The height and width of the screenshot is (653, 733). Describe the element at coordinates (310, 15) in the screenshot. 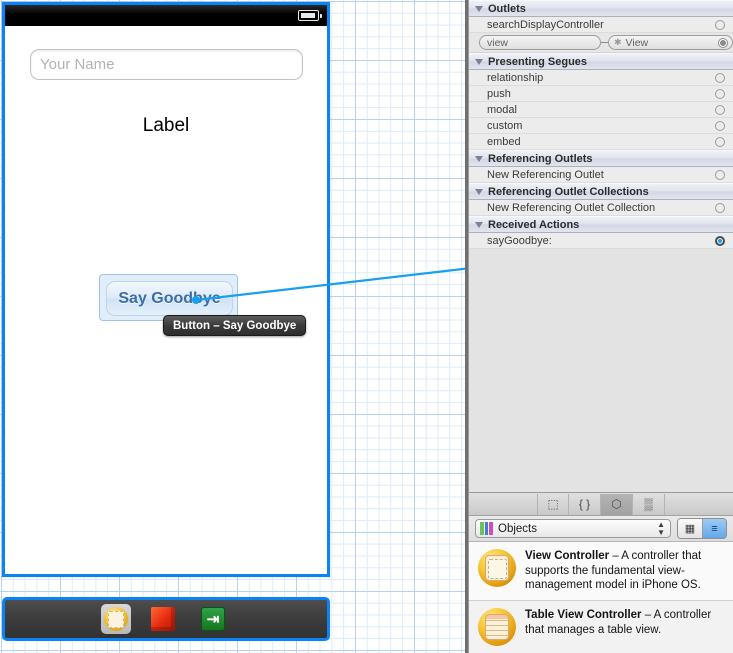

I see `battery-icon` at that location.